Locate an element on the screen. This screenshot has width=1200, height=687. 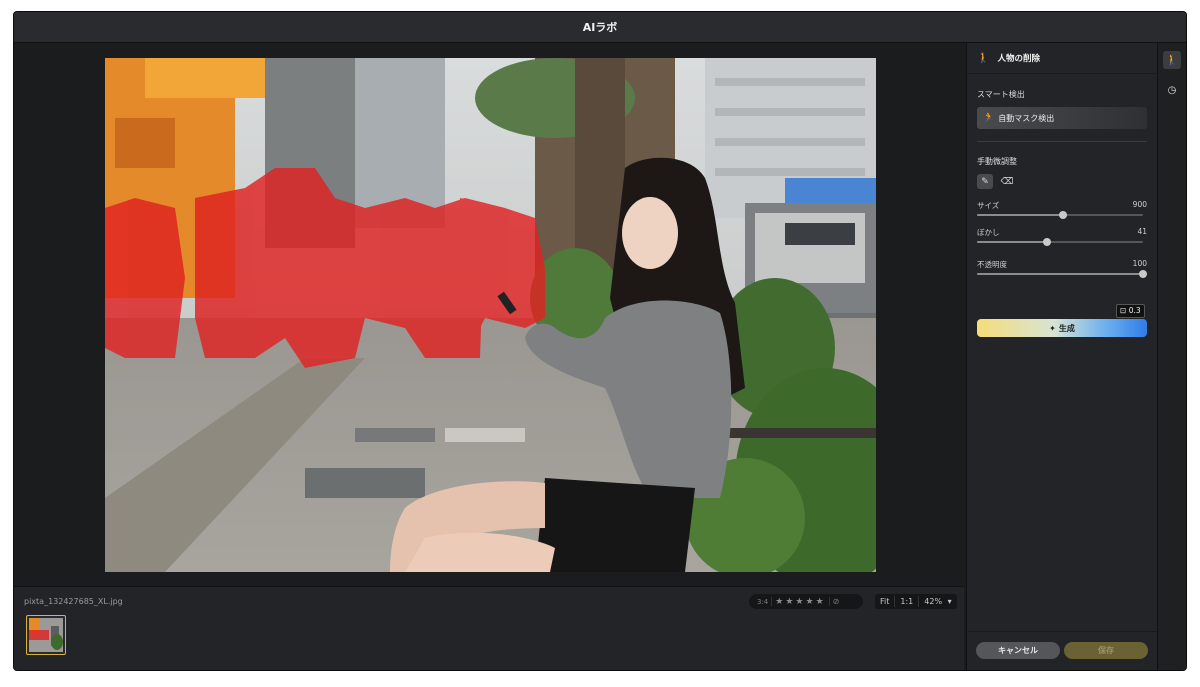
size-slider-fill is located at coordinates (1020, 215).